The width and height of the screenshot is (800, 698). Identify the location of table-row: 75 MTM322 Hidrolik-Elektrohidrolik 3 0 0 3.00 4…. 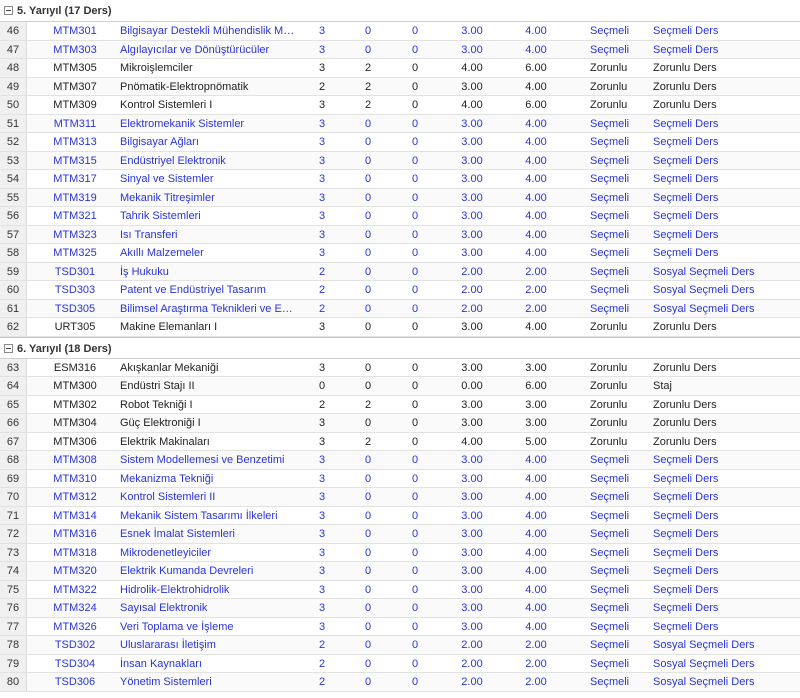
(400, 589).